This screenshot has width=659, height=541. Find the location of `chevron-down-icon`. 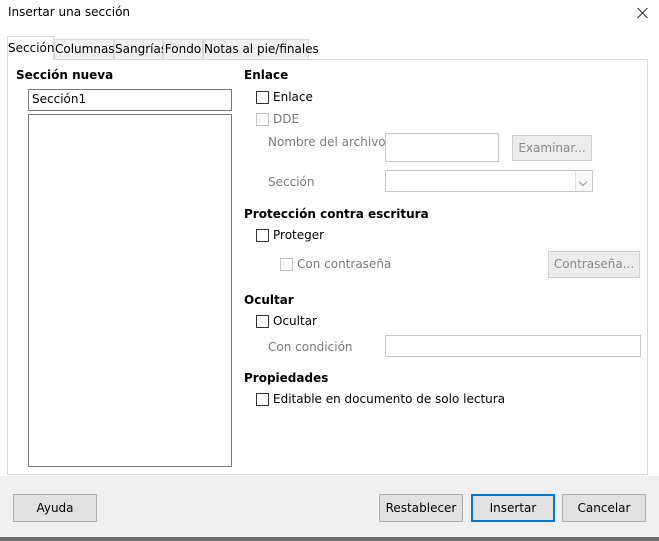

chevron-down-icon is located at coordinates (583, 181).